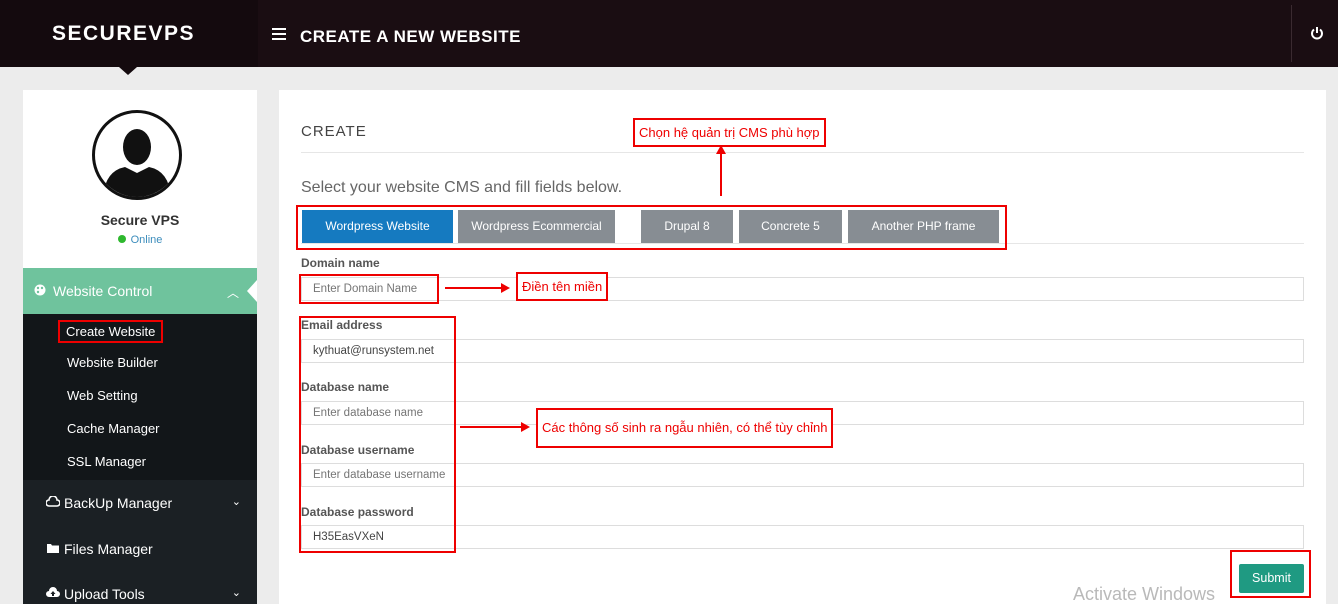 Image resolution: width=1338 pixels, height=604 pixels. Describe the element at coordinates (651, 227) in the screenshot. I see `tabs-highlight-box` at that location.